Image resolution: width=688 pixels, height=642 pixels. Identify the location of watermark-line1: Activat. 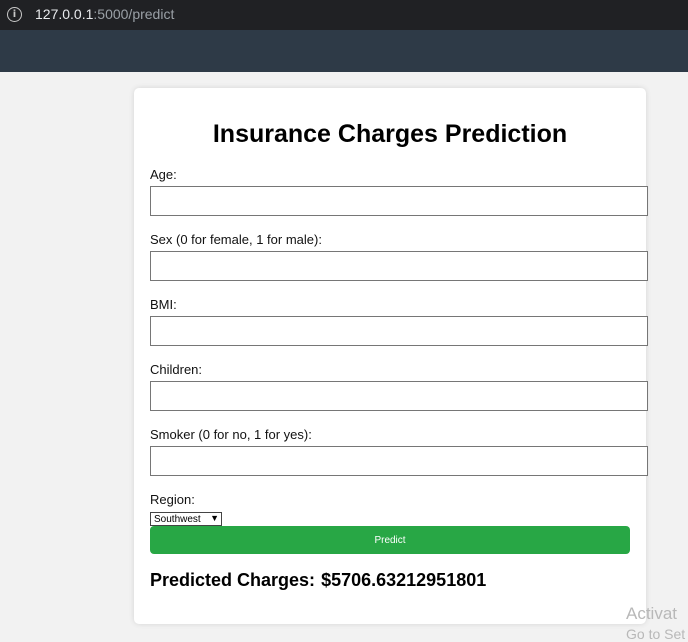
(652, 613).